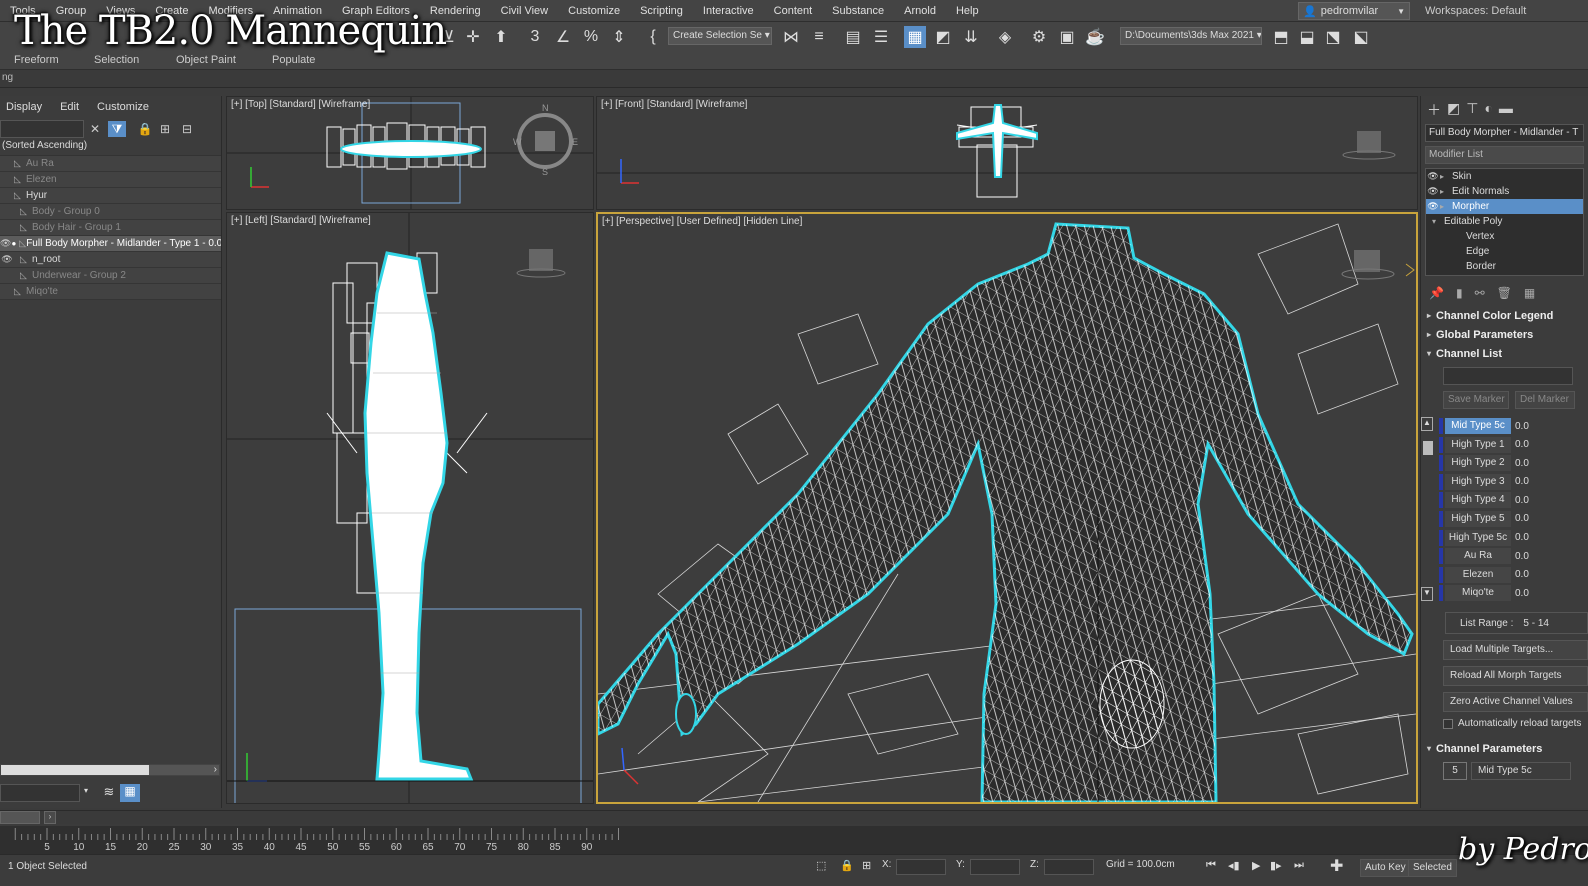  I want to click on rollout-channel-parameters: ▾ Channel Parameters, so click(1504, 748).